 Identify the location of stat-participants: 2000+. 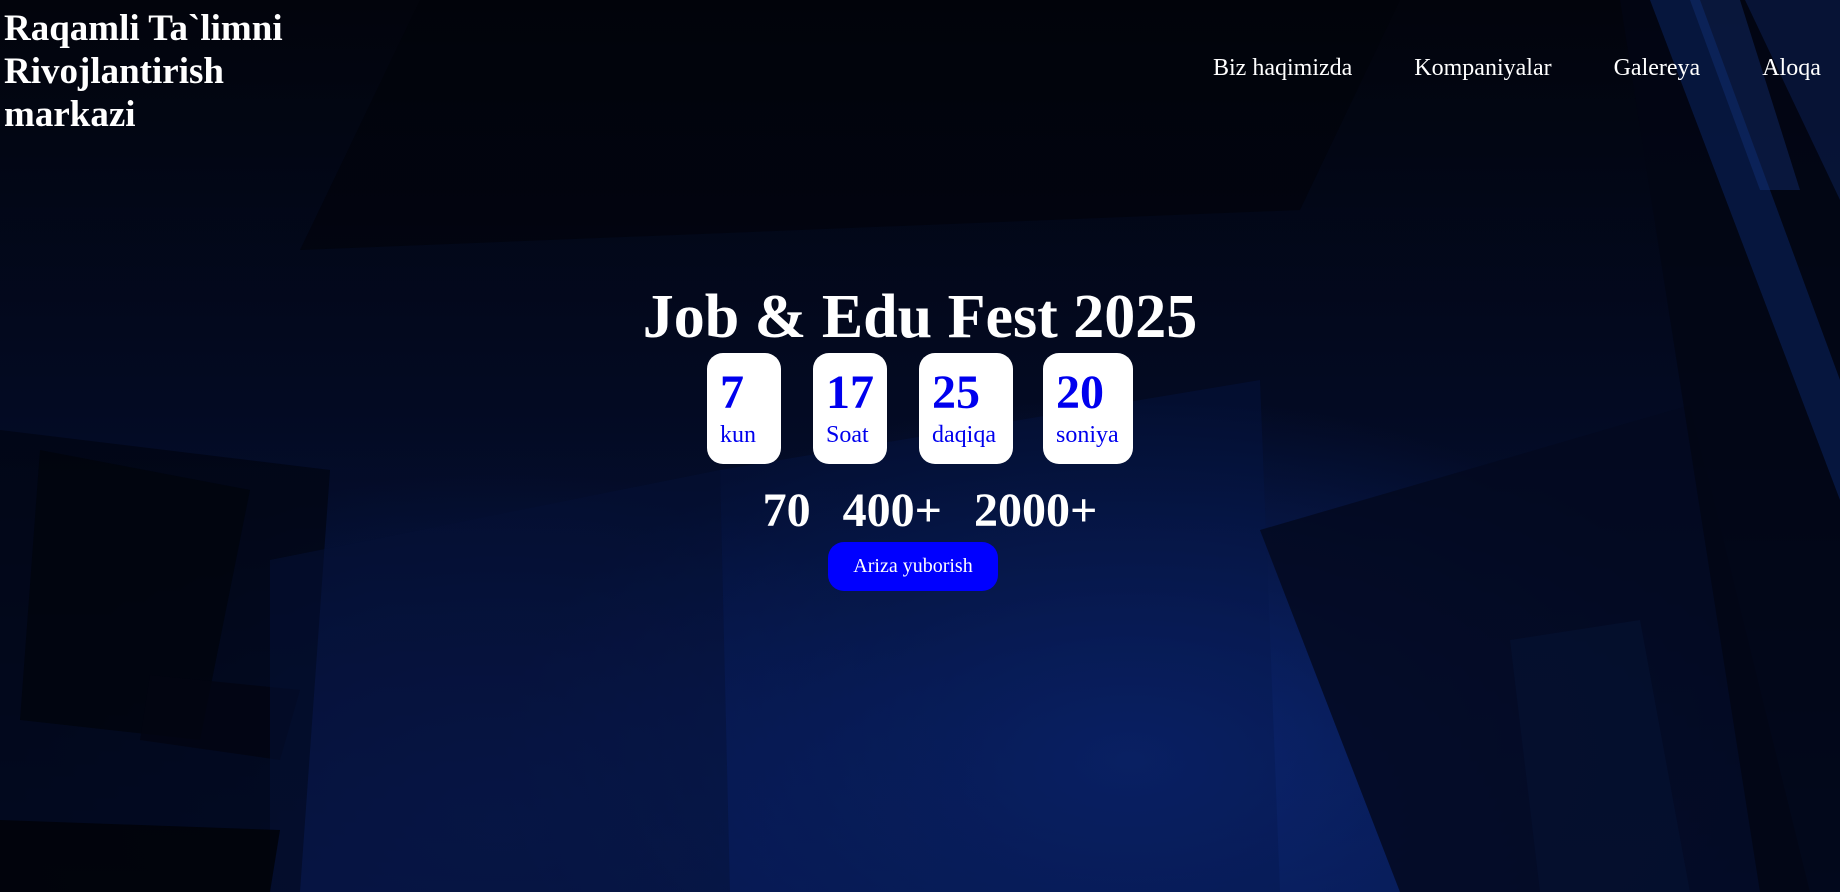
(1036, 510).